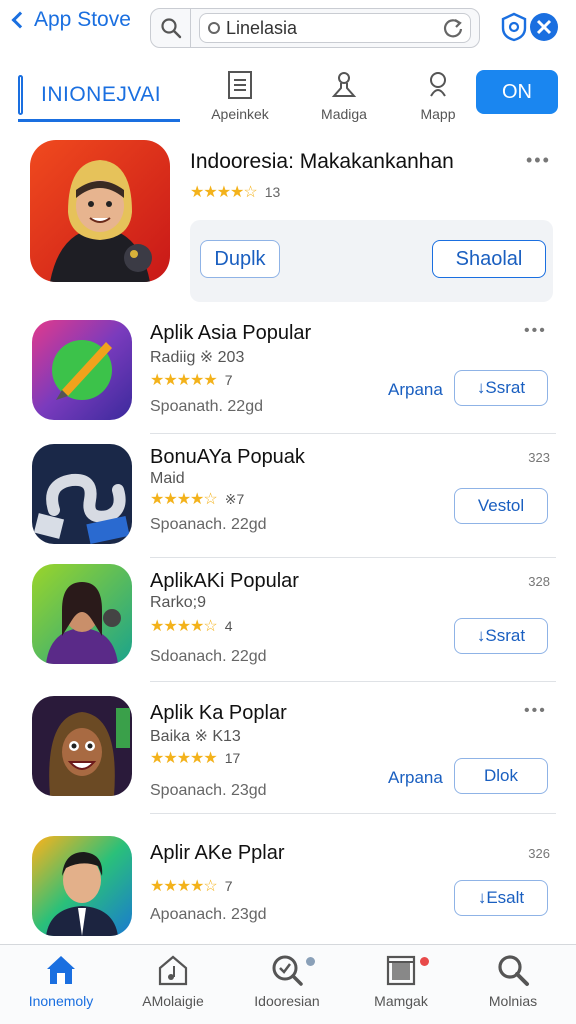 This screenshot has width=576, height=1024. I want to click on rating-count: ※7, so click(234, 498).